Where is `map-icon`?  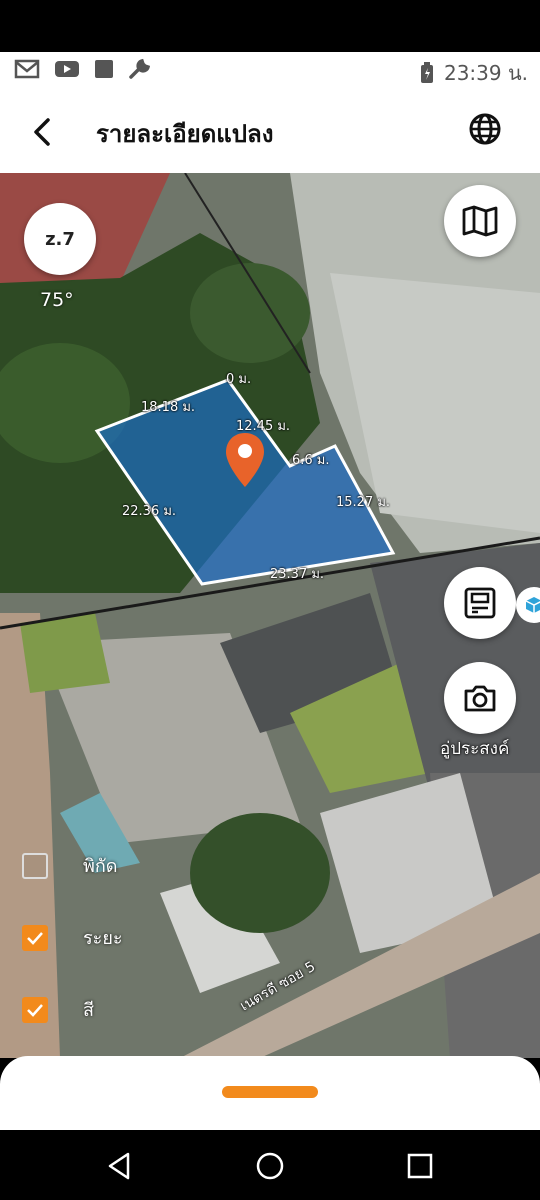 map-icon is located at coordinates (480, 221).